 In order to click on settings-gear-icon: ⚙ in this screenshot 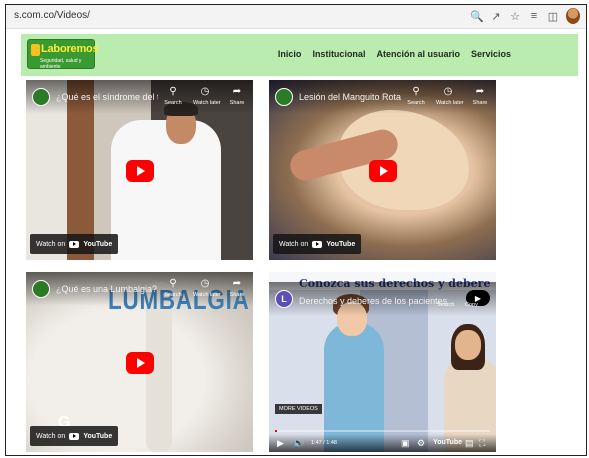, I will do `click(421, 443)`.